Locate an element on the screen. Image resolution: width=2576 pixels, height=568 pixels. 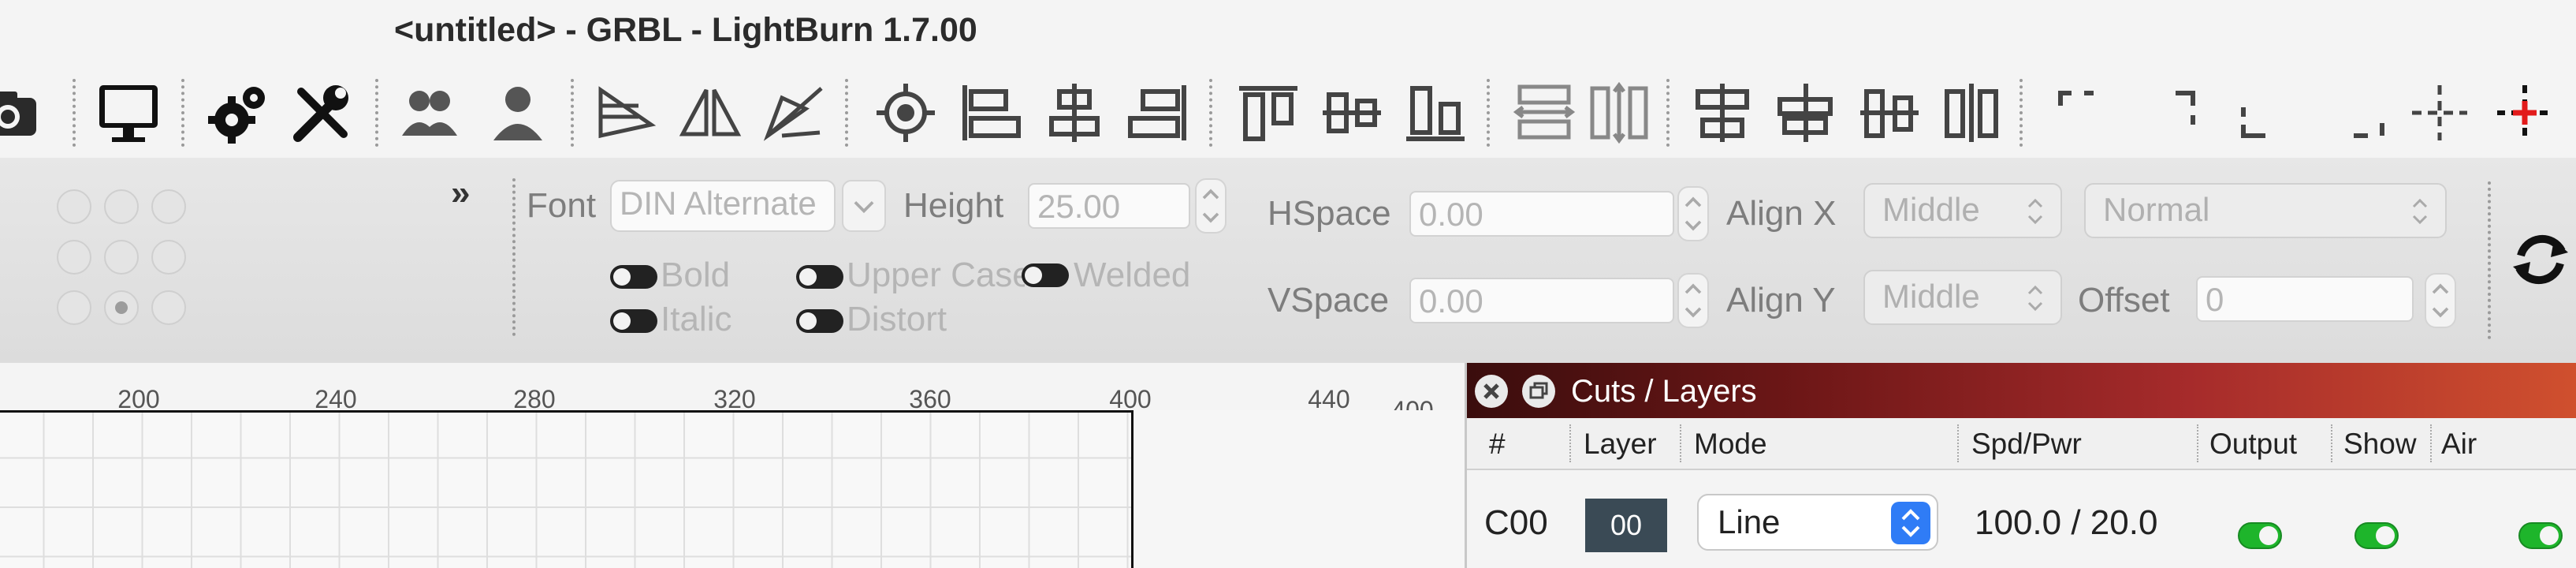
monitor-icon is located at coordinates (128, 113).